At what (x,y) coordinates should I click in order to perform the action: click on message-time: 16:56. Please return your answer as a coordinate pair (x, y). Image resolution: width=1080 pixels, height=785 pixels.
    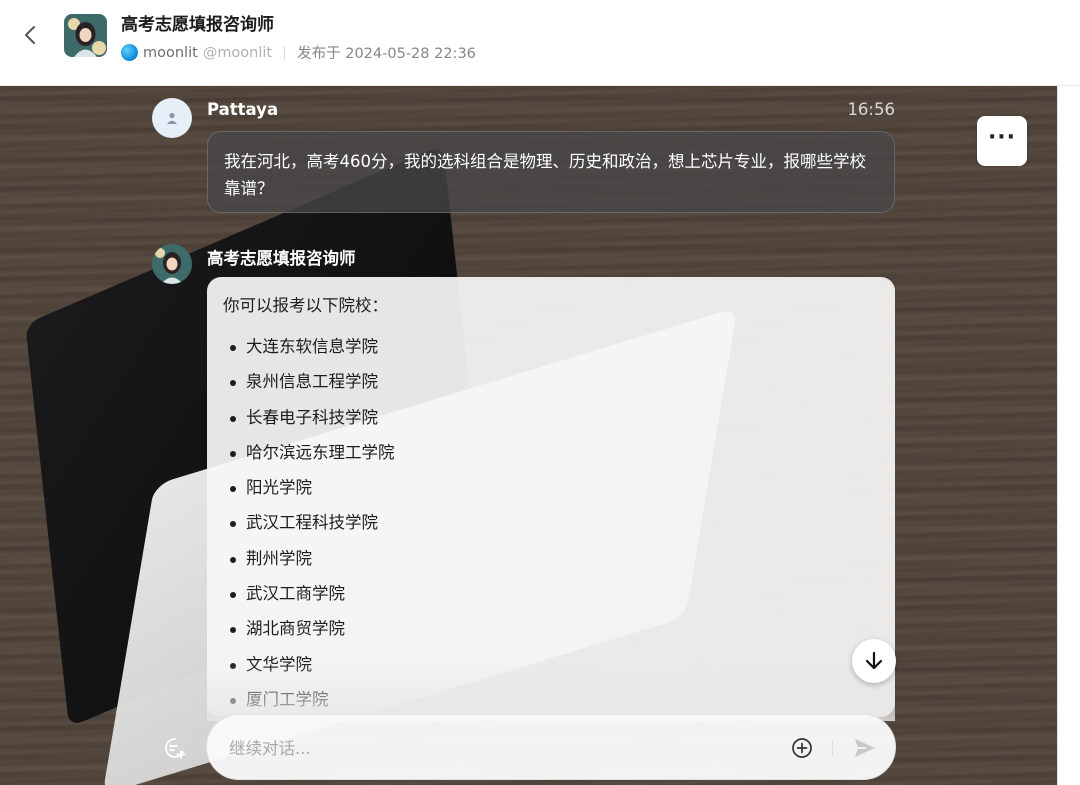
    Looking at the image, I should click on (871, 109).